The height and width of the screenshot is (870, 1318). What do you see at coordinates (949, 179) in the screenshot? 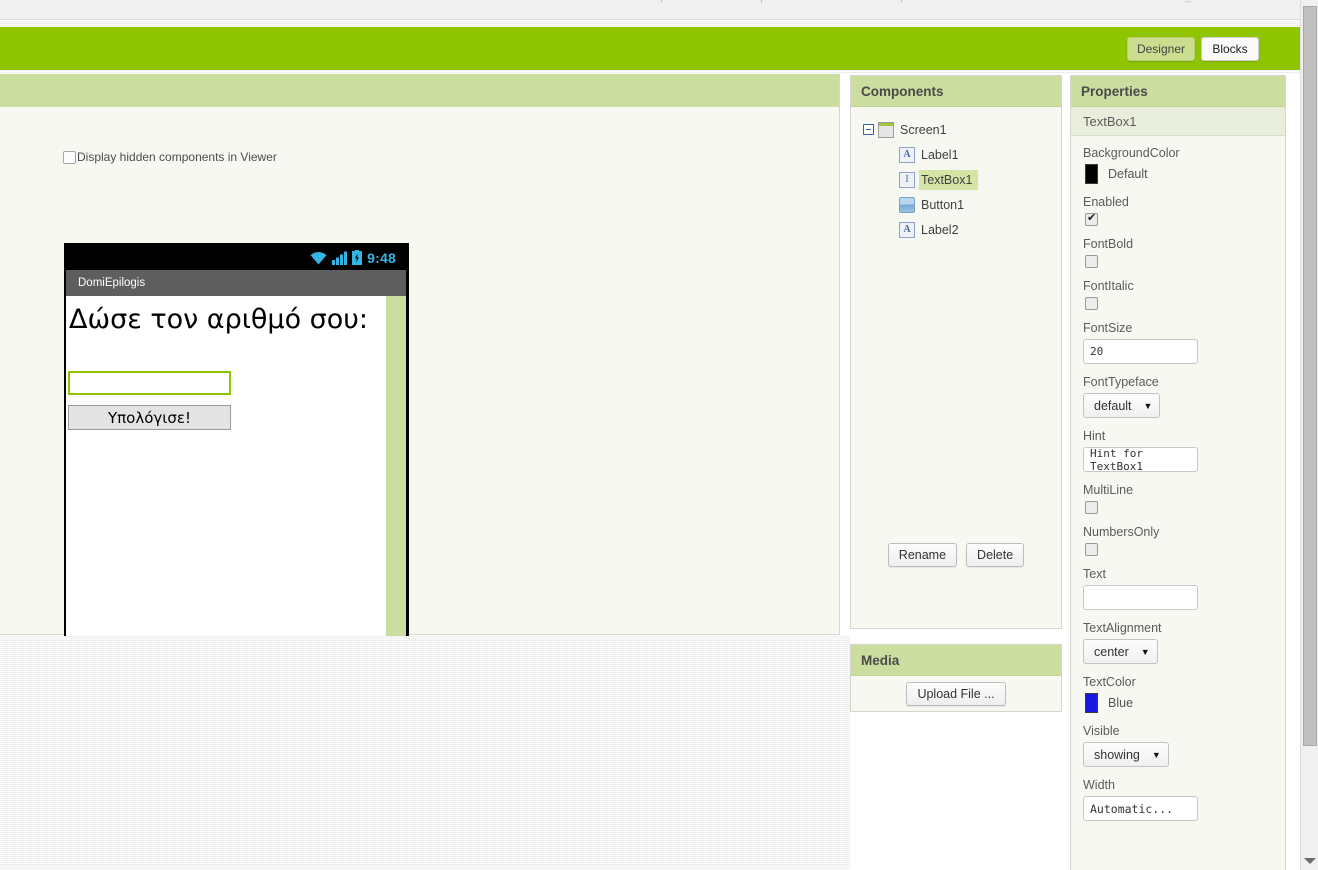
I see `tree-label-textbox1: TextBox1` at bounding box center [949, 179].